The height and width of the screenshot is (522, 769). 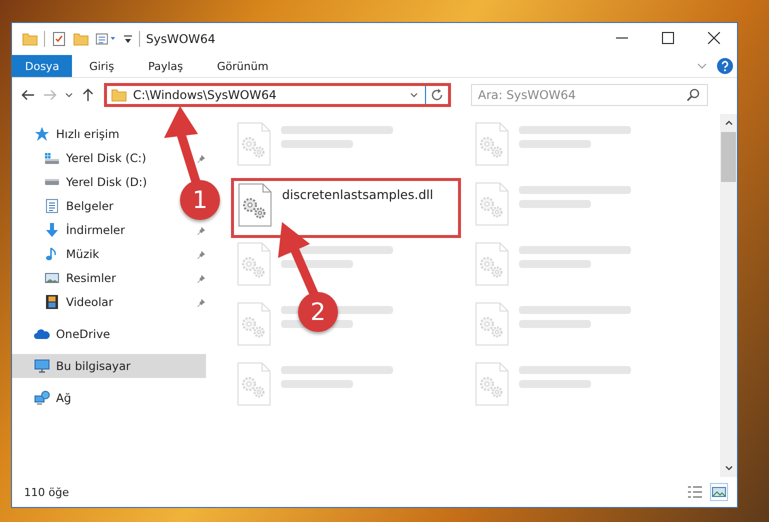 What do you see at coordinates (725, 66) in the screenshot?
I see `help-icon` at bounding box center [725, 66].